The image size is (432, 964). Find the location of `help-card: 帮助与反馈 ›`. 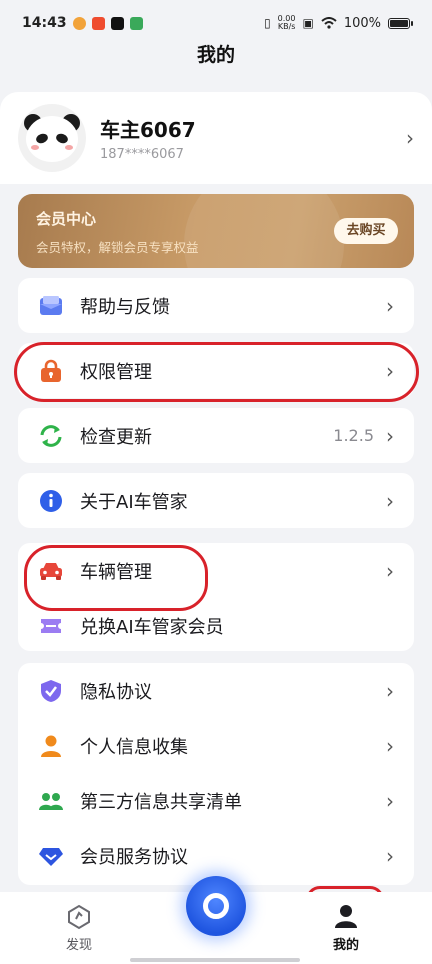

help-card: 帮助与反馈 › is located at coordinates (216, 305).